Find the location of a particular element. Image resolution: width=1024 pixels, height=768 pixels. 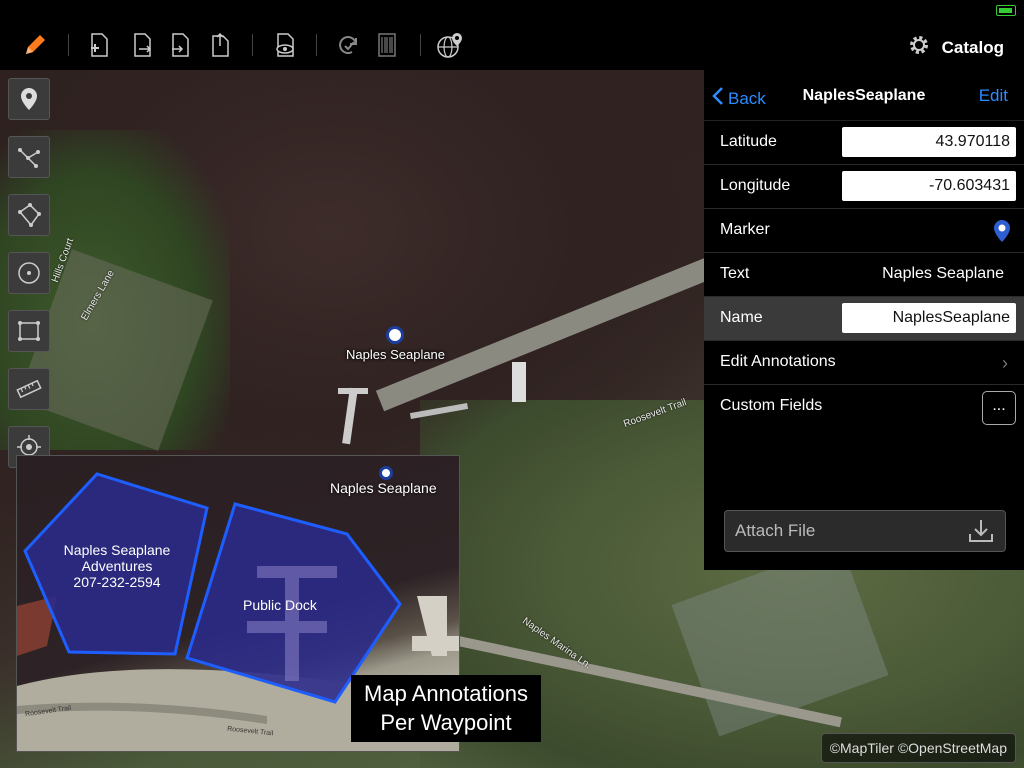

longitude-row: Longitude is located at coordinates (864, 187).